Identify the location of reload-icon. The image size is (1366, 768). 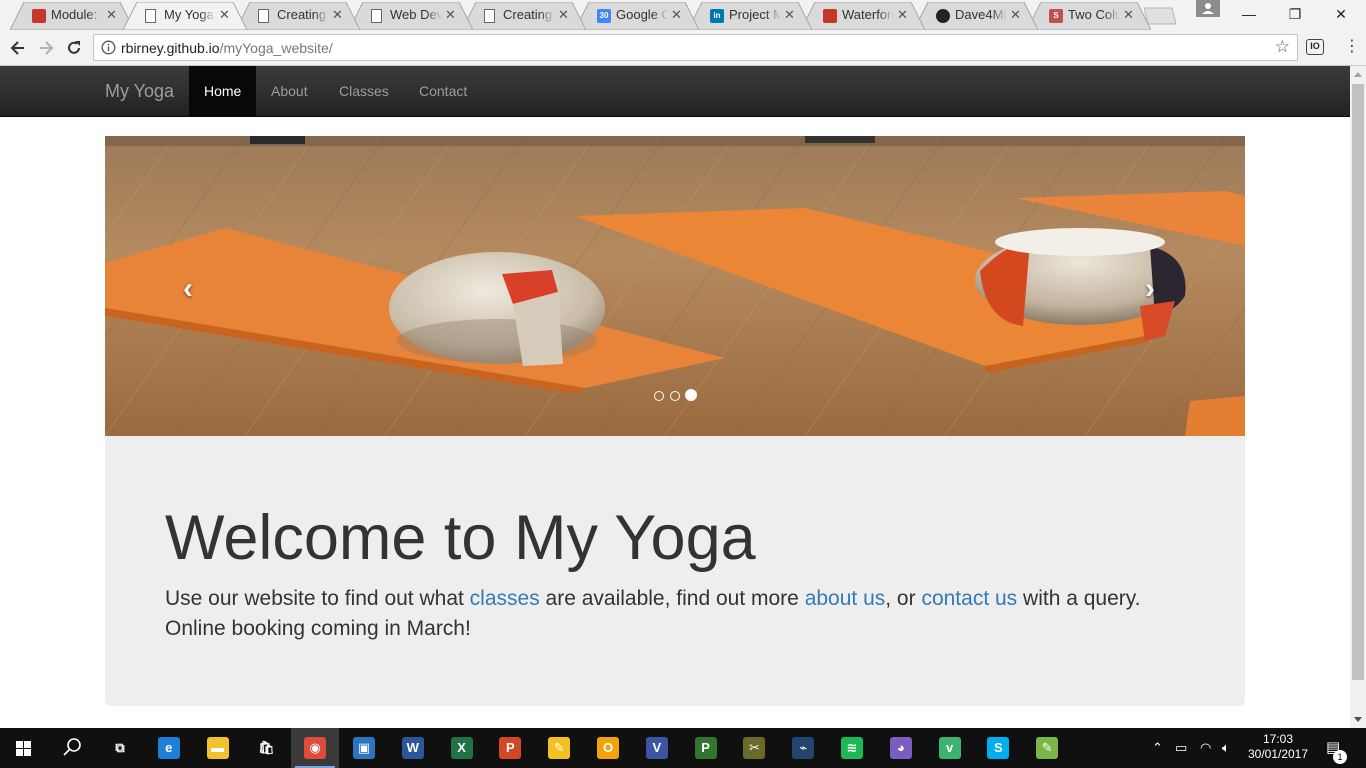
(74, 48).